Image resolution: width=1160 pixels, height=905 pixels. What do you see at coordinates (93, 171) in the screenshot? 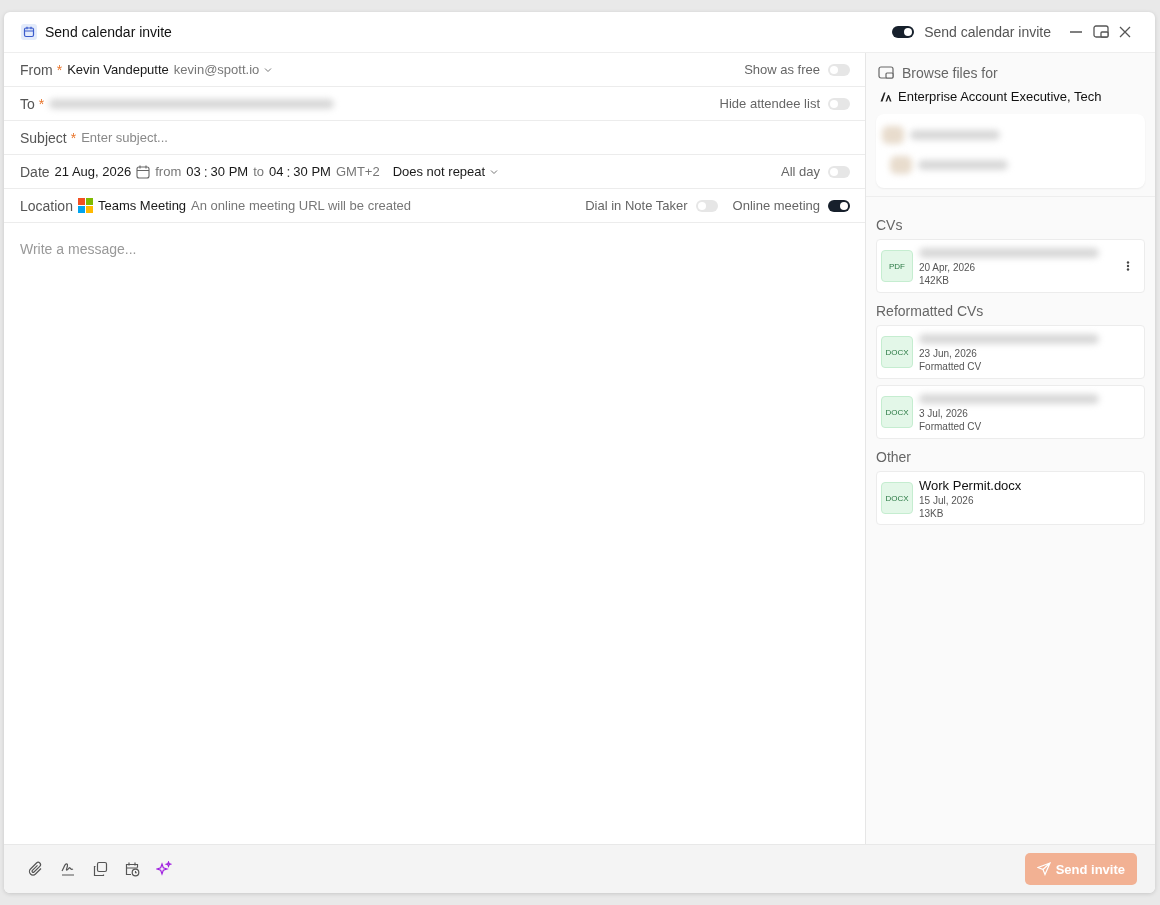
I see `date-value: 21 Aug, 2026` at bounding box center [93, 171].